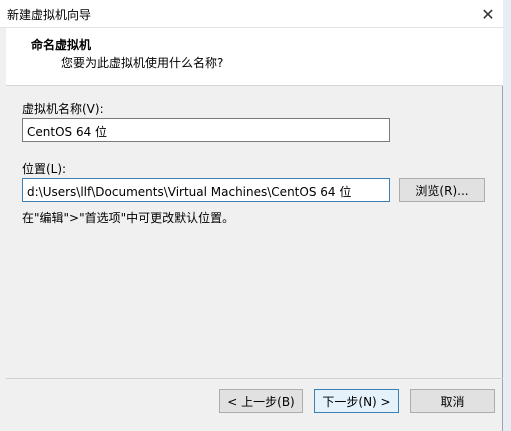  What do you see at coordinates (452, 401) in the screenshot?
I see `cancel-button: 取消` at bounding box center [452, 401].